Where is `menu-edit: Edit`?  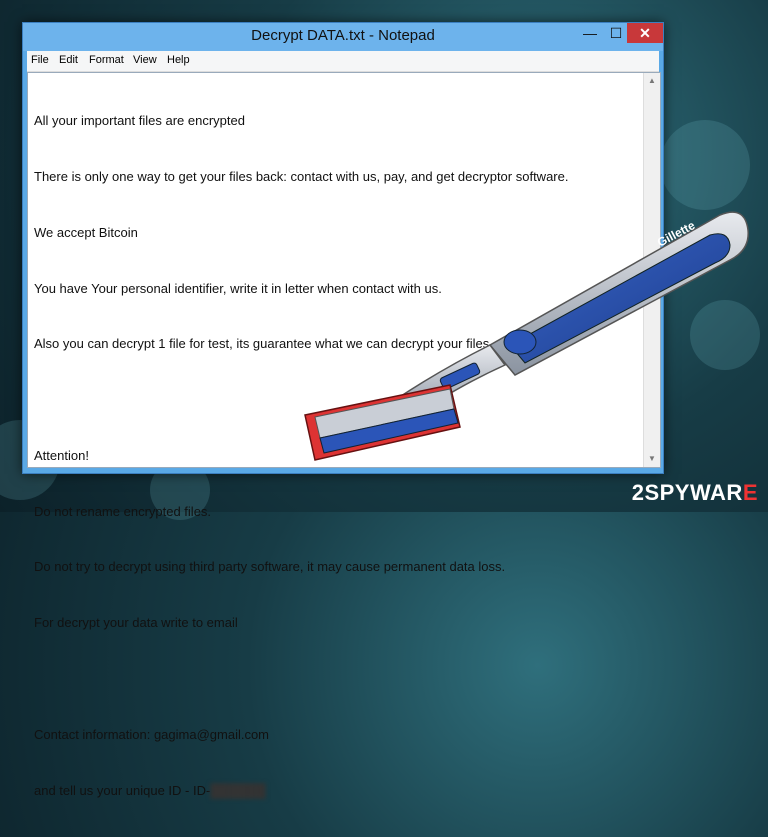 menu-edit: Edit is located at coordinates (68, 60).